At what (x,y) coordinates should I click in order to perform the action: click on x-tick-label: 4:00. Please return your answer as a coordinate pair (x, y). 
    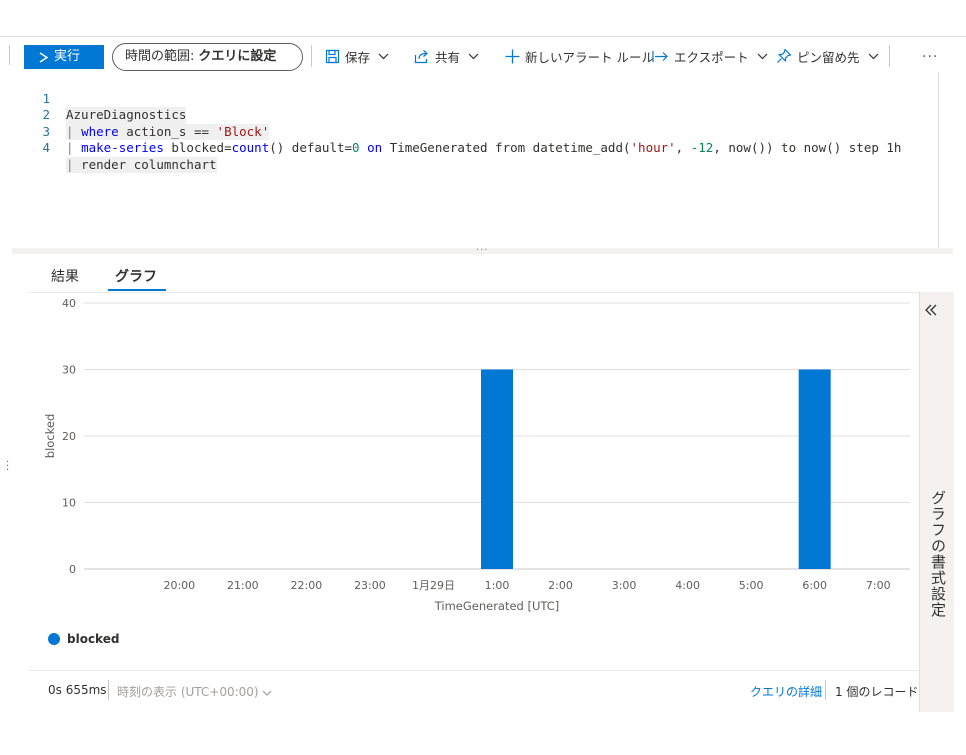
    Looking at the image, I should click on (687, 585).